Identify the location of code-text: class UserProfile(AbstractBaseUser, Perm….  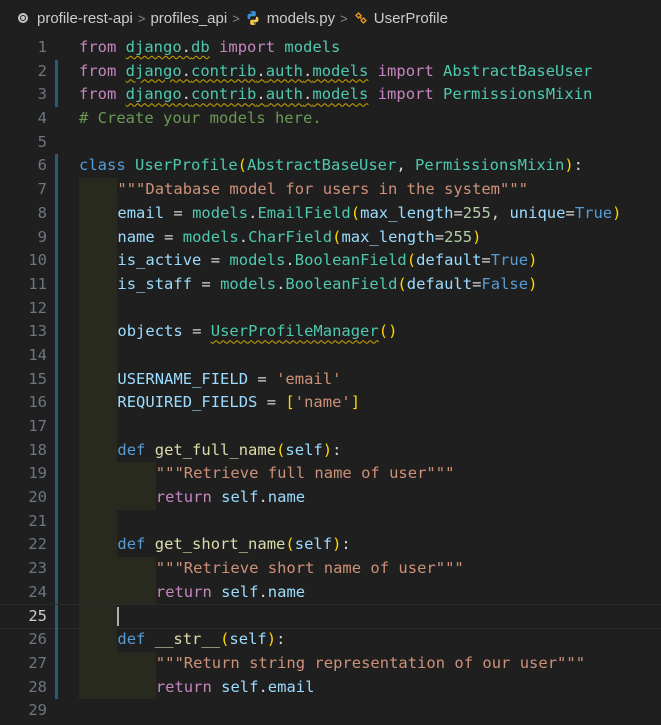
(331, 165).